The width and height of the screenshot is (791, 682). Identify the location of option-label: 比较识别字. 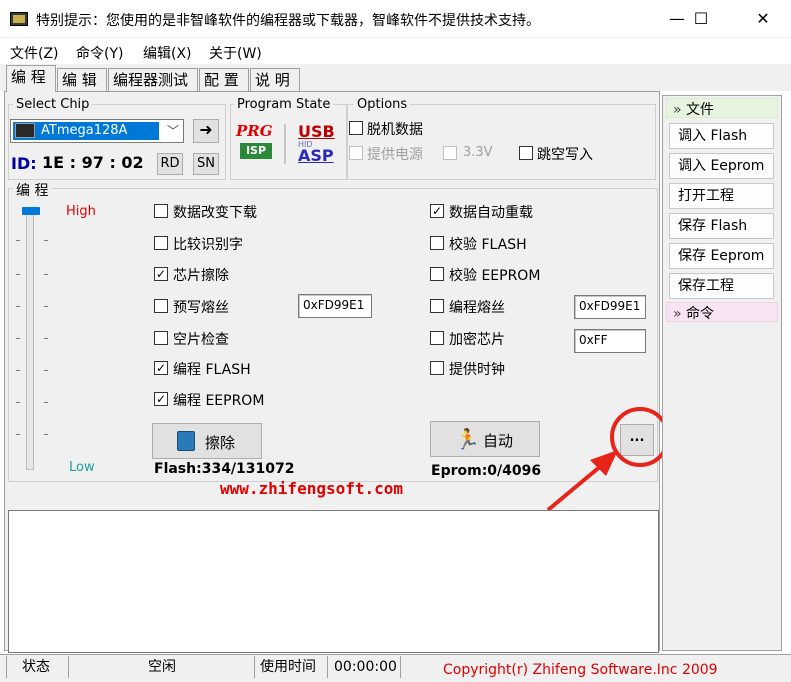
(208, 245).